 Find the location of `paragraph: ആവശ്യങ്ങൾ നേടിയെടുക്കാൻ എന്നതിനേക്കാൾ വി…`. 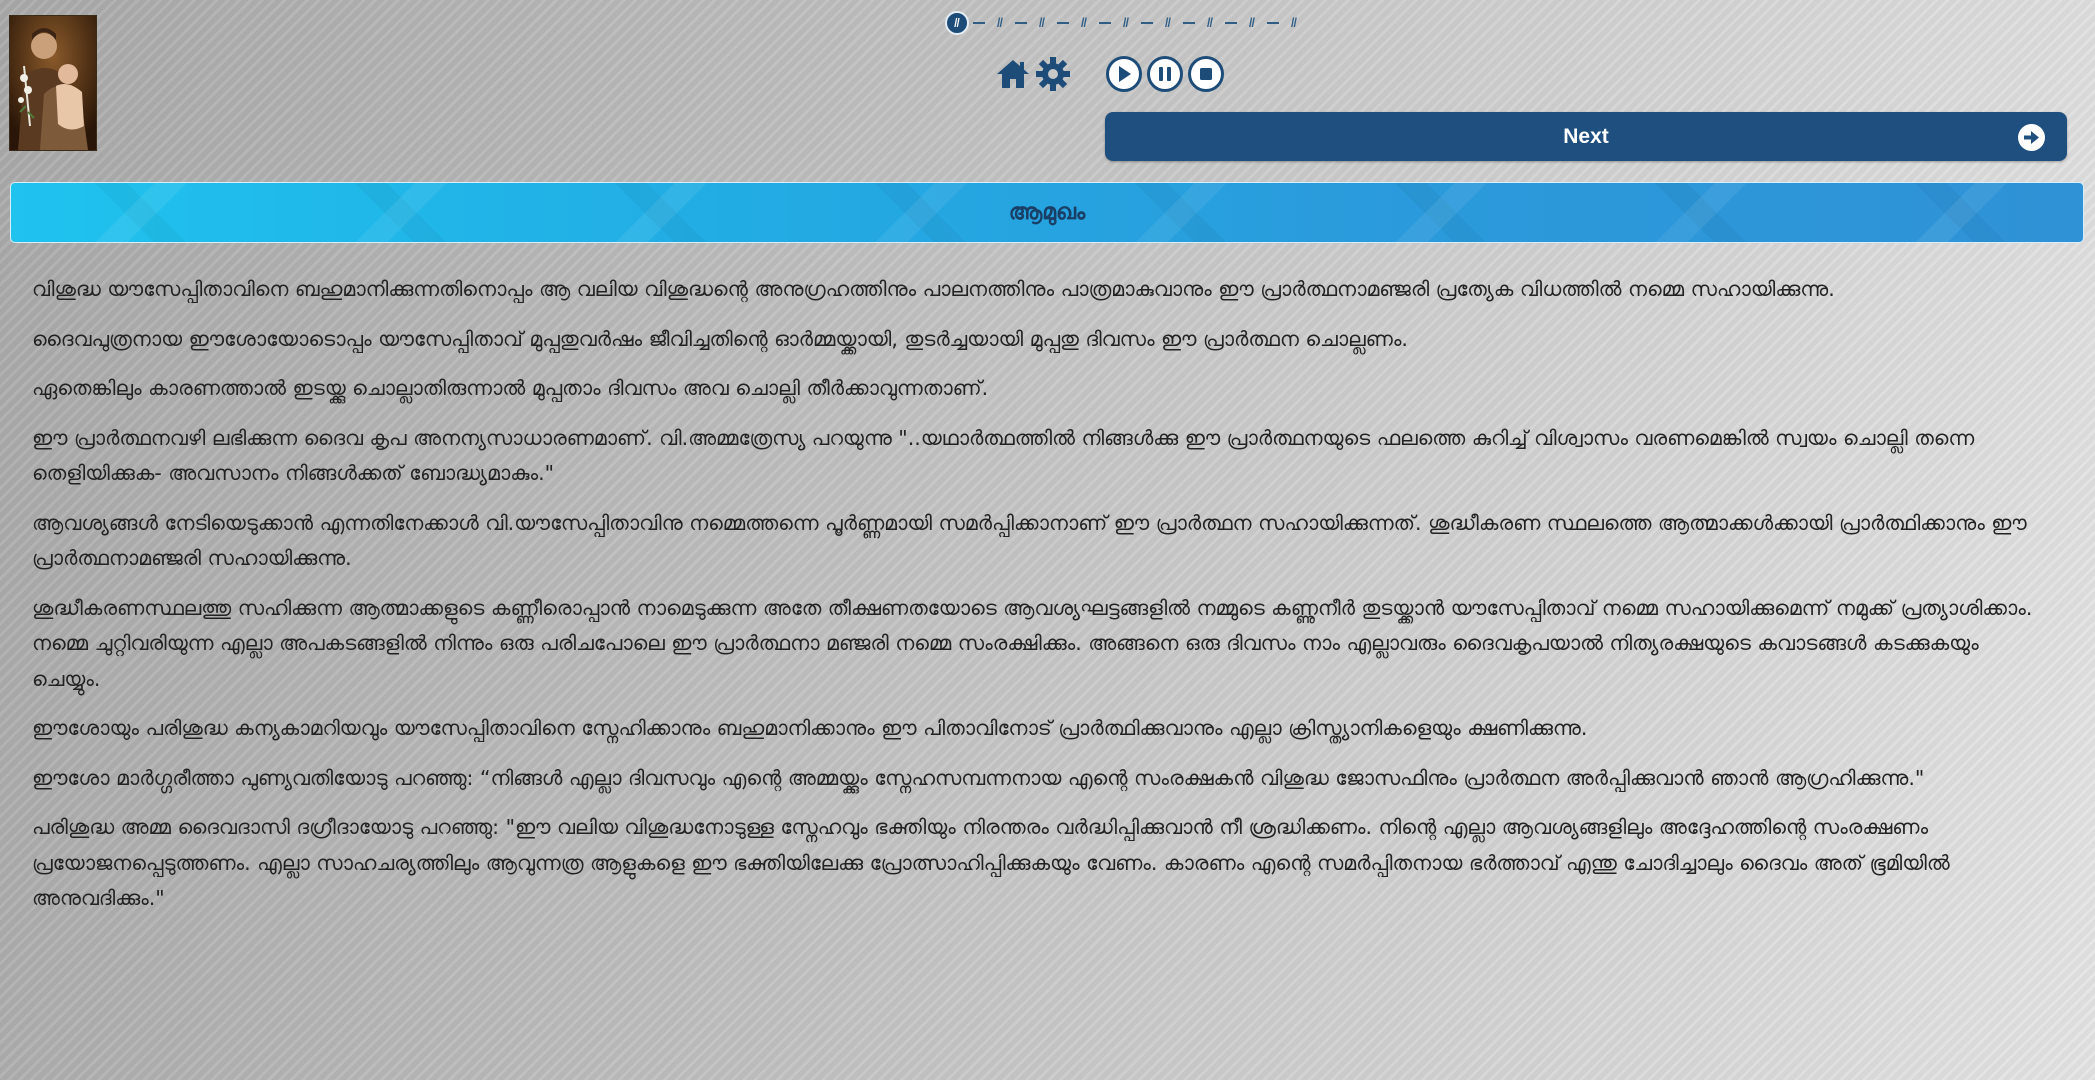

paragraph: ആവശ്യങ്ങൾ നേടിയെടുക്കാൻ എന്നതിനേക്കാൾ വി… is located at coordinates (1029, 540).